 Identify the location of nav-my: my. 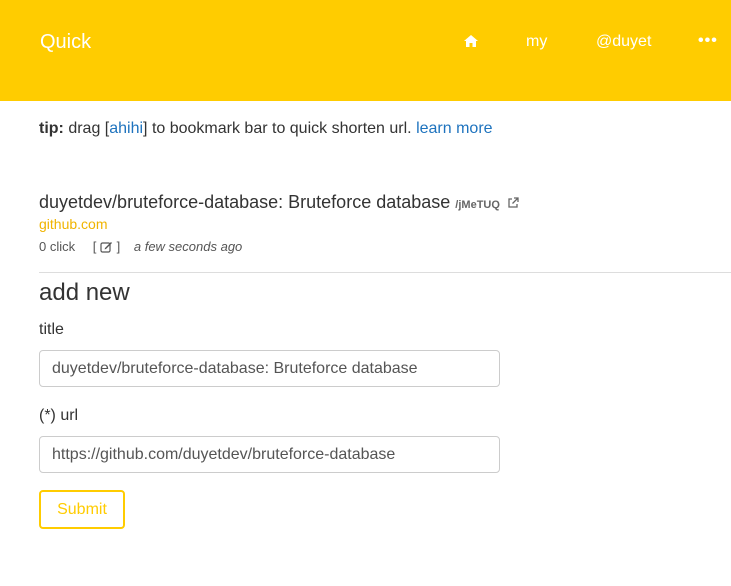
(536, 42).